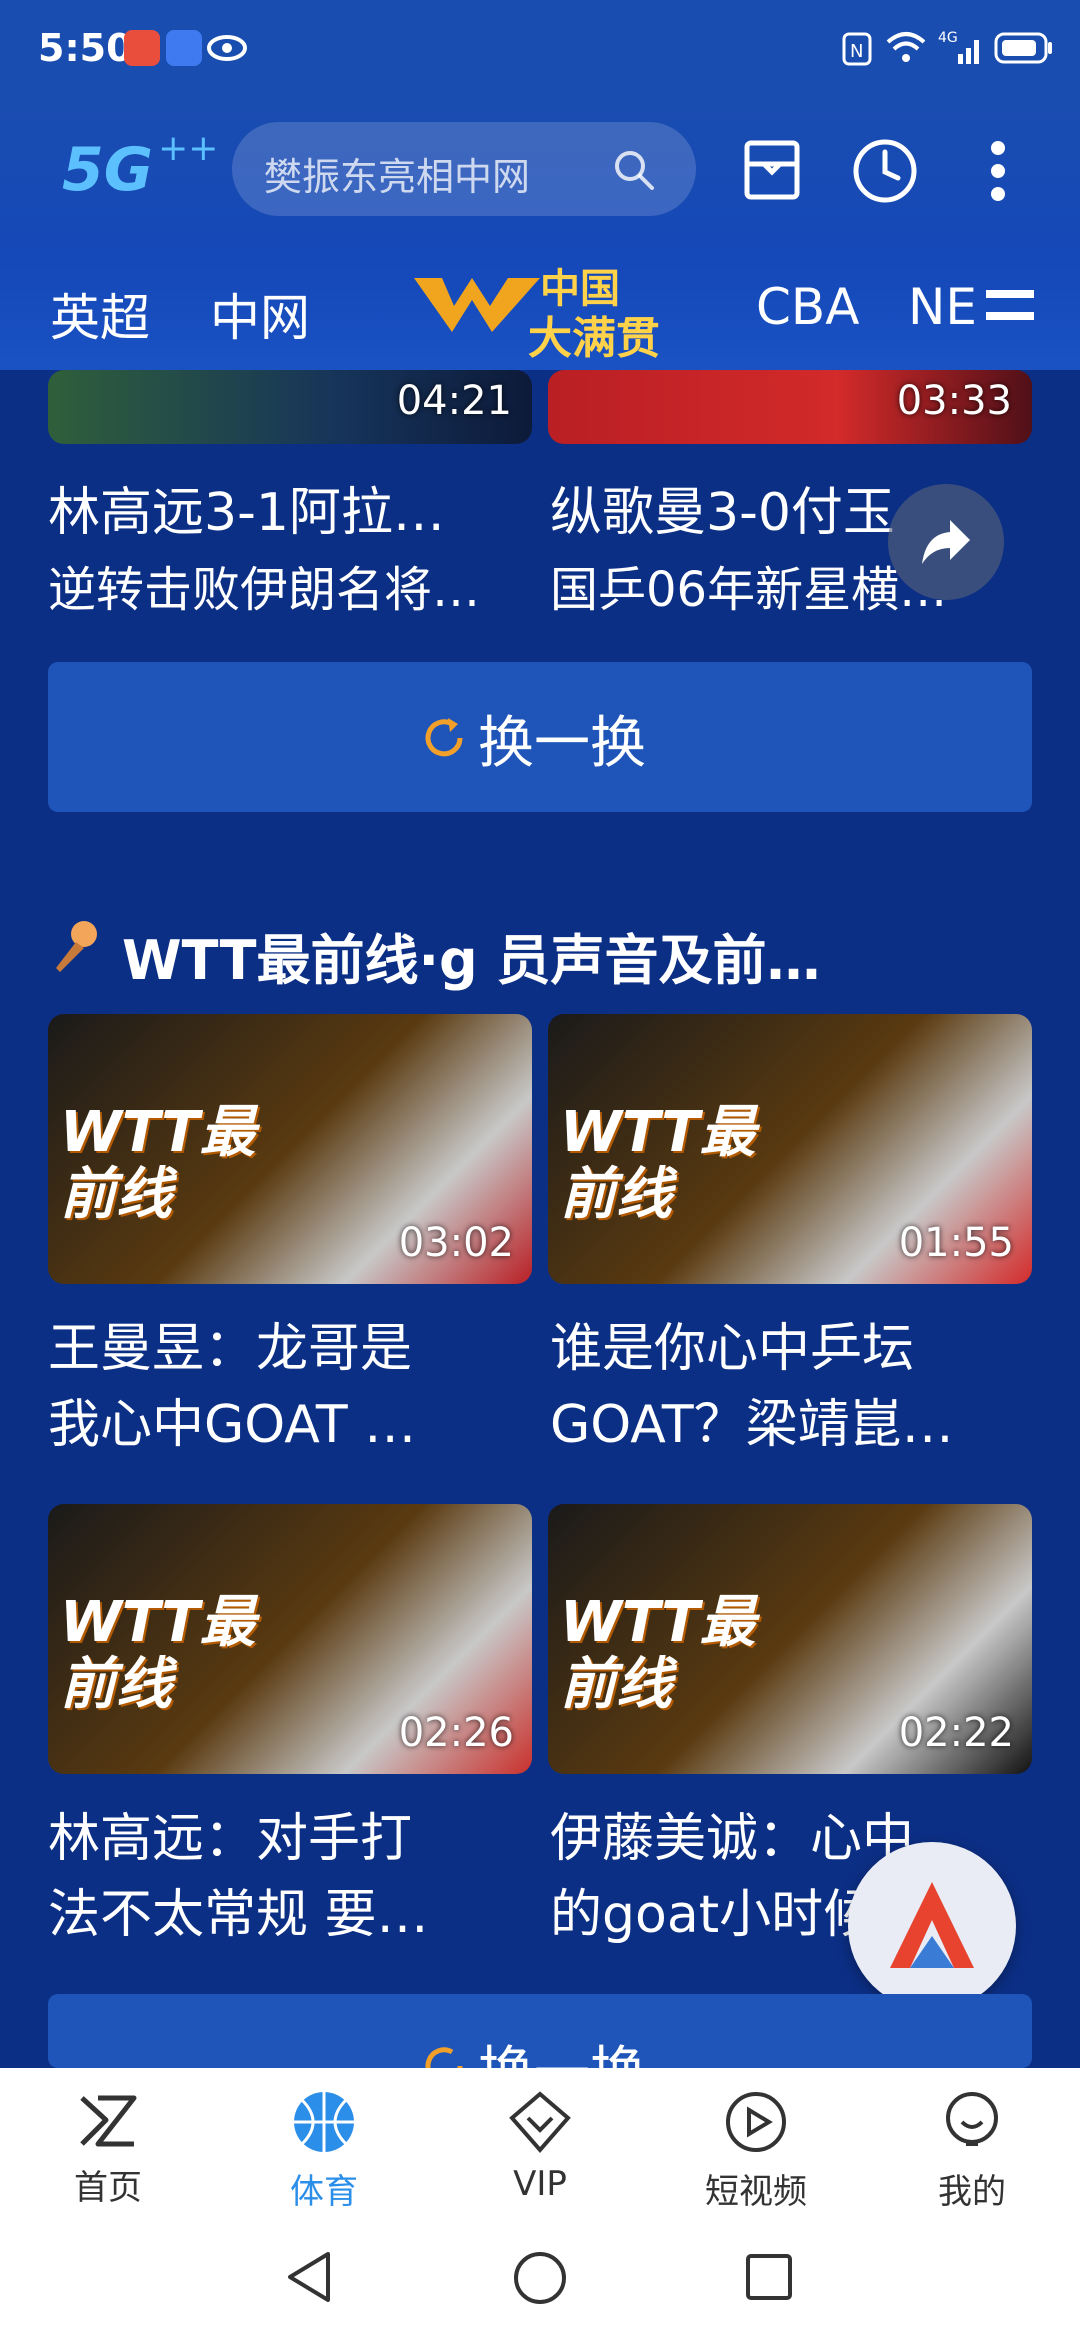 The height and width of the screenshot is (2340, 1080). Describe the element at coordinates (290, 1833) in the screenshot. I see `video-title: 林高远：对手打` at that location.